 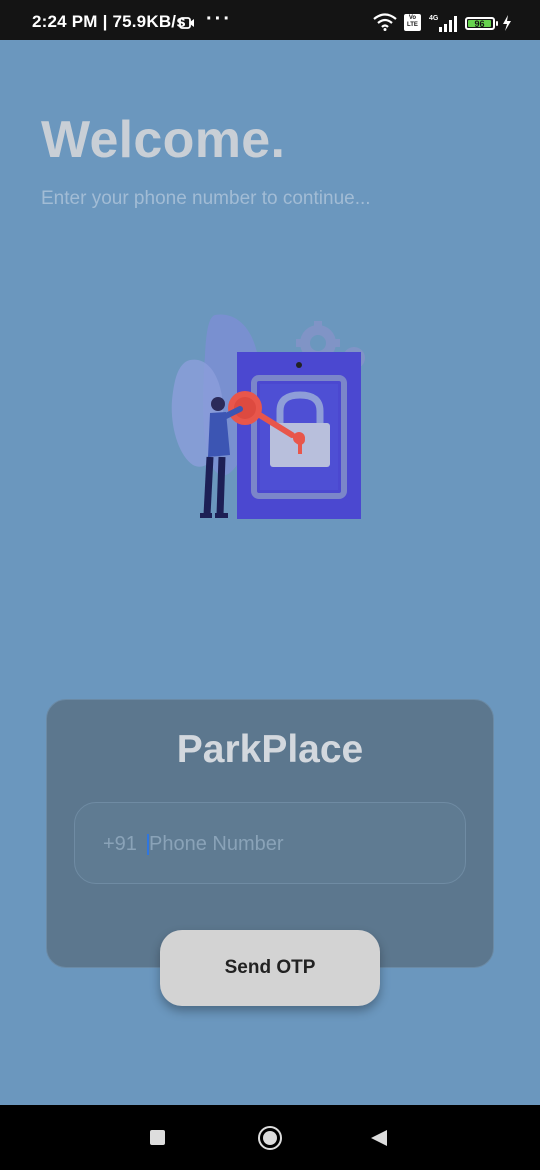 I want to click on network-type-label: 4G, so click(x=434, y=18).